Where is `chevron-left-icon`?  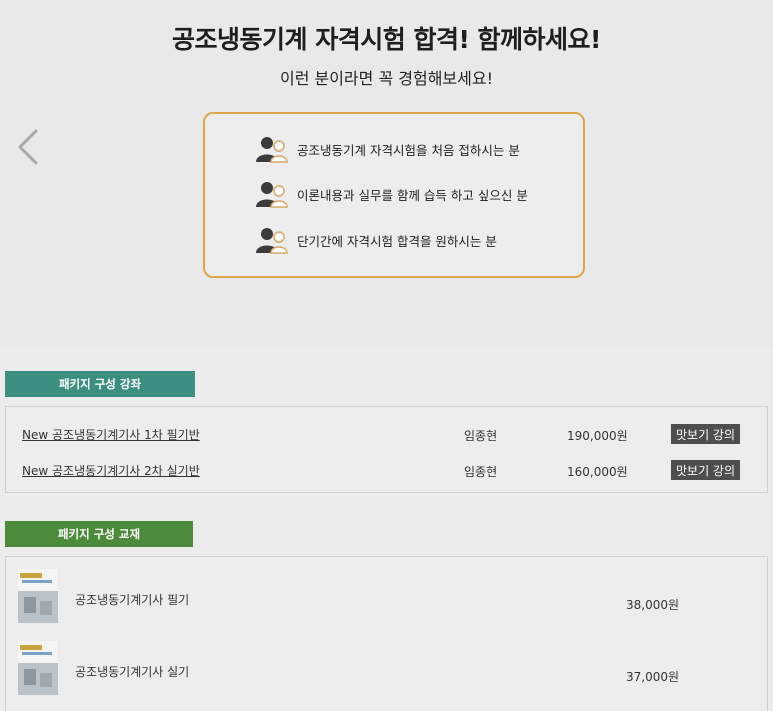 chevron-left-icon is located at coordinates (28, 147).